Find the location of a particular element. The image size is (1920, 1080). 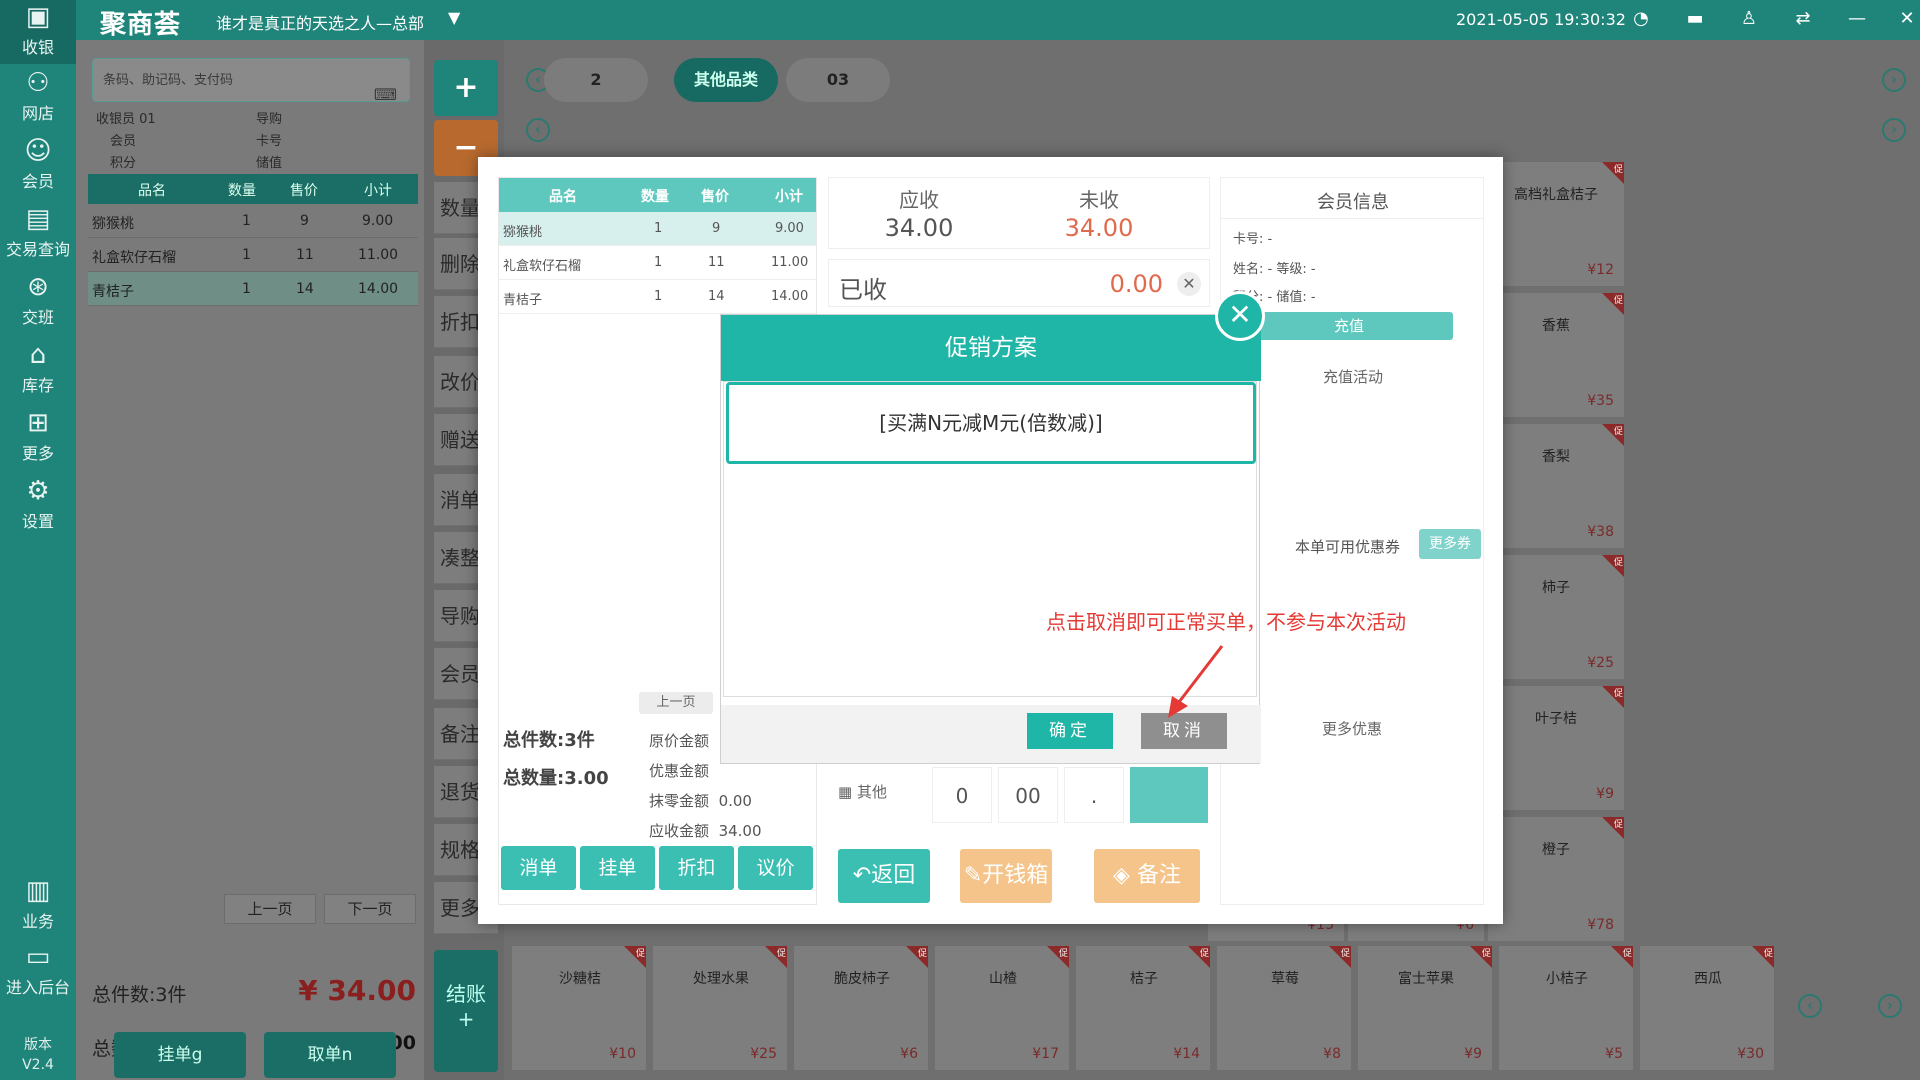

cell-subtotal: 9.00 is located at coordinates (789, 228).